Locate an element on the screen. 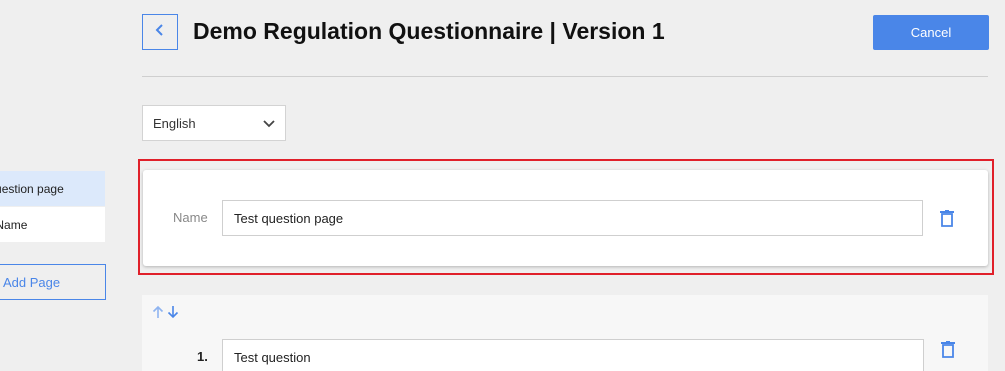 The image size is (1005, 371). name-label: Name is located at coordinates (190, 217).